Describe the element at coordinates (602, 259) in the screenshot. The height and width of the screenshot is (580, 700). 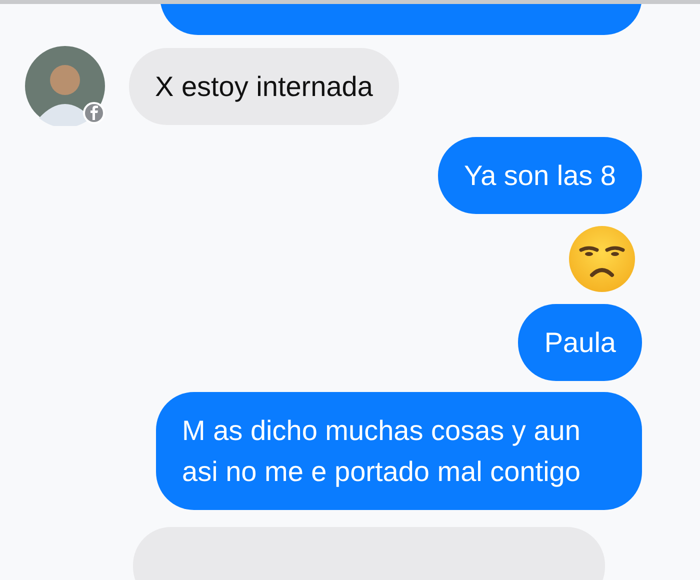
I see `unamused-emoji-icon` at that location.